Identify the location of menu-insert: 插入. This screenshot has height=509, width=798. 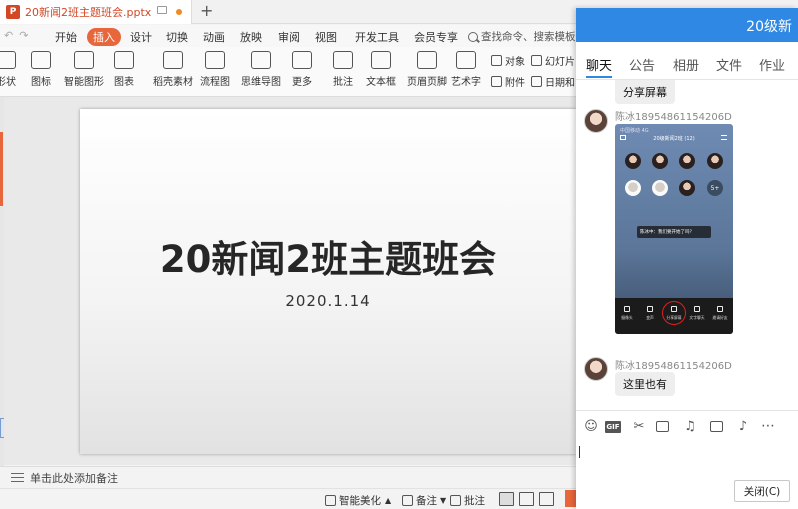
(104, 37).